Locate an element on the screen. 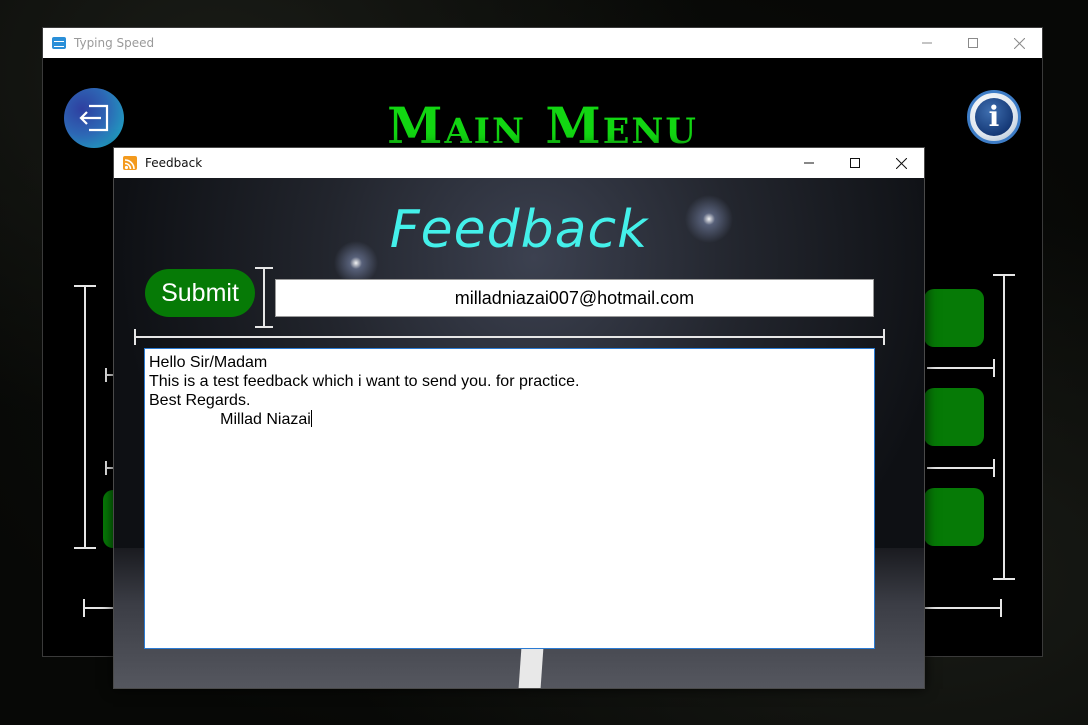  bracket-right-bottom is located at coordinates (1004, 579).